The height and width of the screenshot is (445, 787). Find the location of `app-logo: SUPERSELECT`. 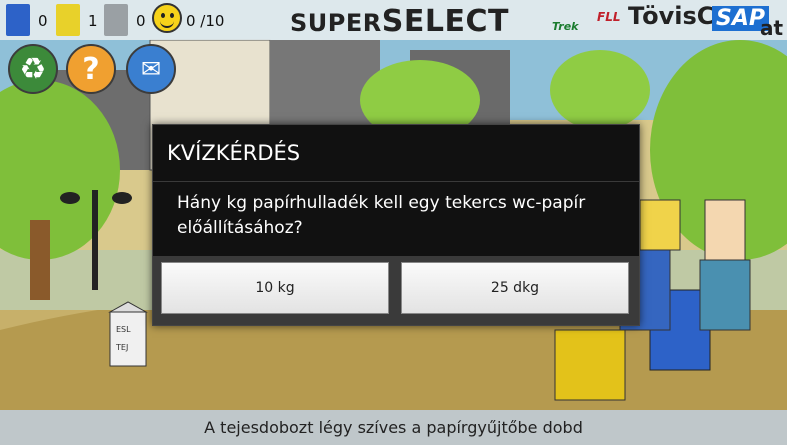

app-logo: SUPERSELECT is located at coordinates (399, 21).